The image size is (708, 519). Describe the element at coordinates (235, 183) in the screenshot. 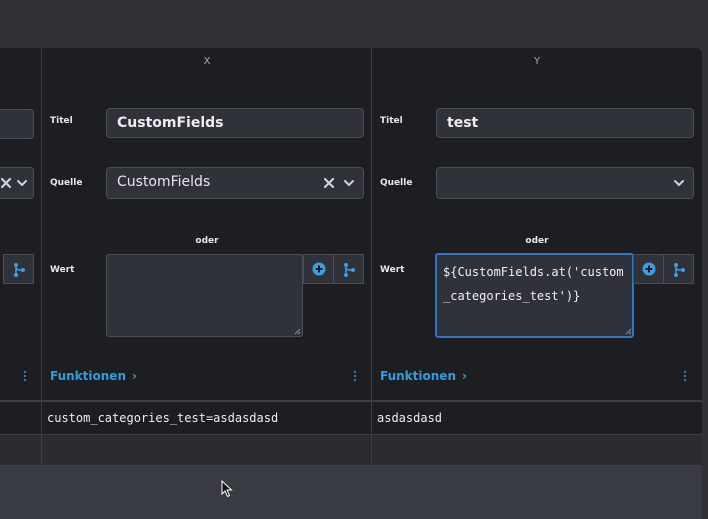

I see `quelle-select: CustomFields` at that location.